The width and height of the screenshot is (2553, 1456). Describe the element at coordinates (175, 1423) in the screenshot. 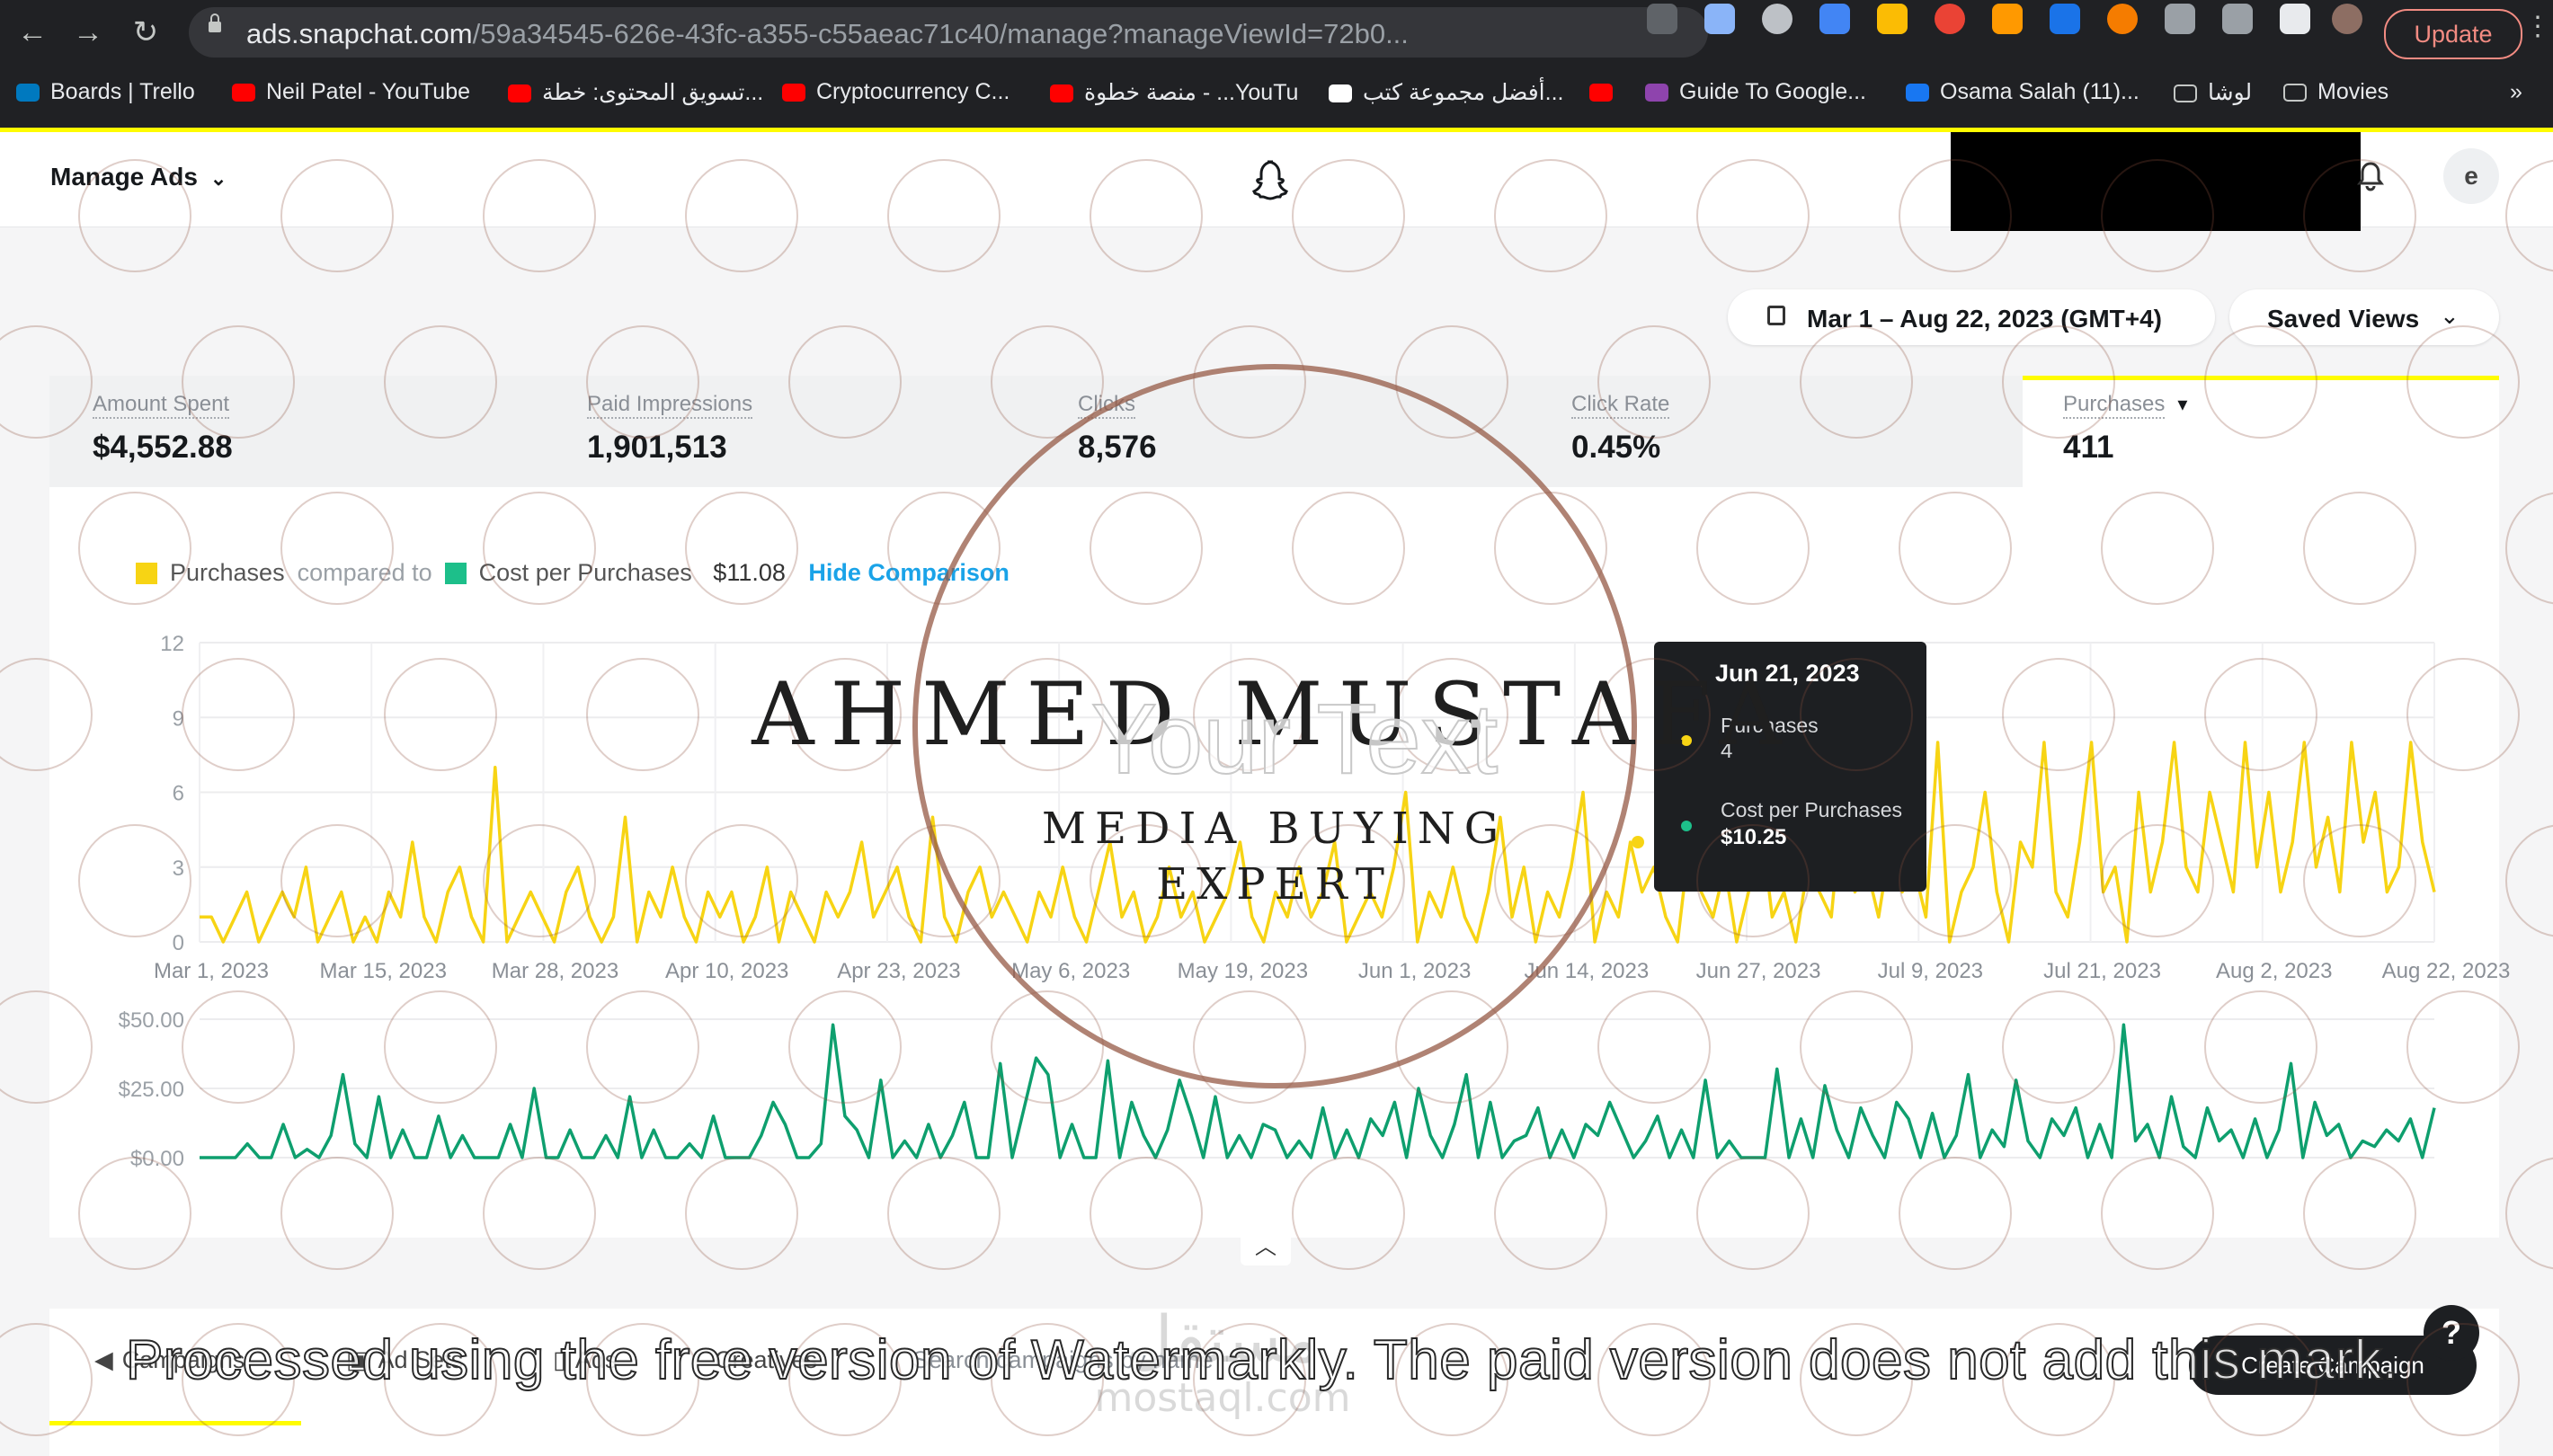

I see `active-tab-indicator` at that location.